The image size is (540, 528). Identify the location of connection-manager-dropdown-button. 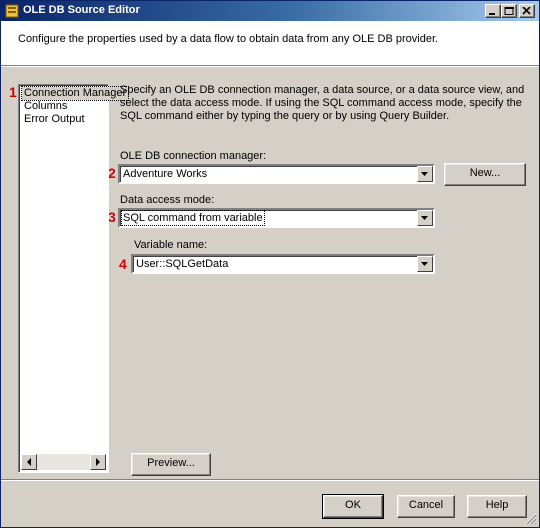
(425, 174).